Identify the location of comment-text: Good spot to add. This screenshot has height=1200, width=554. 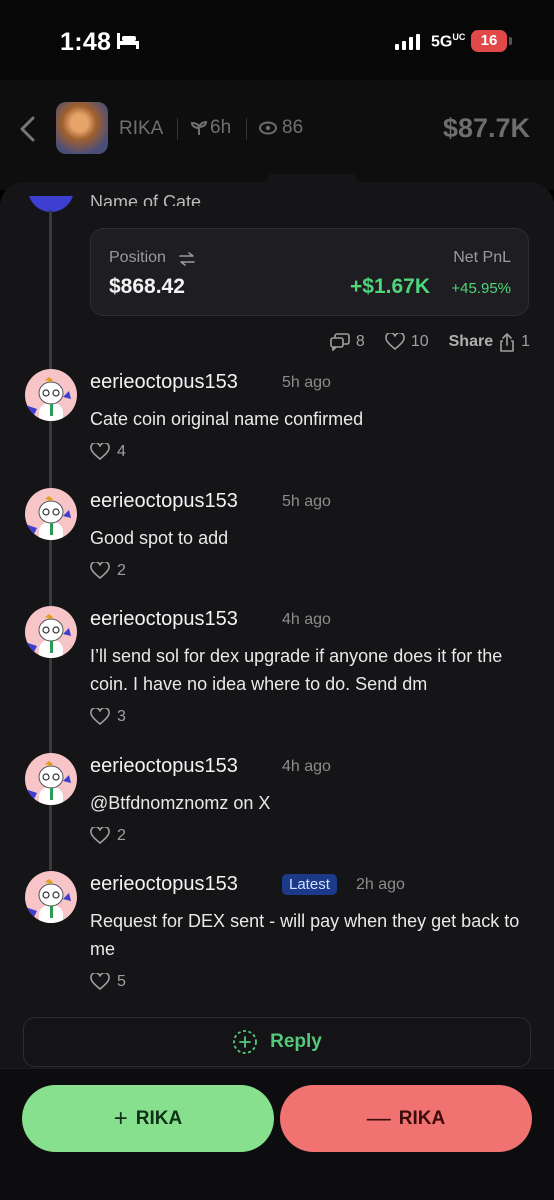
(159, 538).